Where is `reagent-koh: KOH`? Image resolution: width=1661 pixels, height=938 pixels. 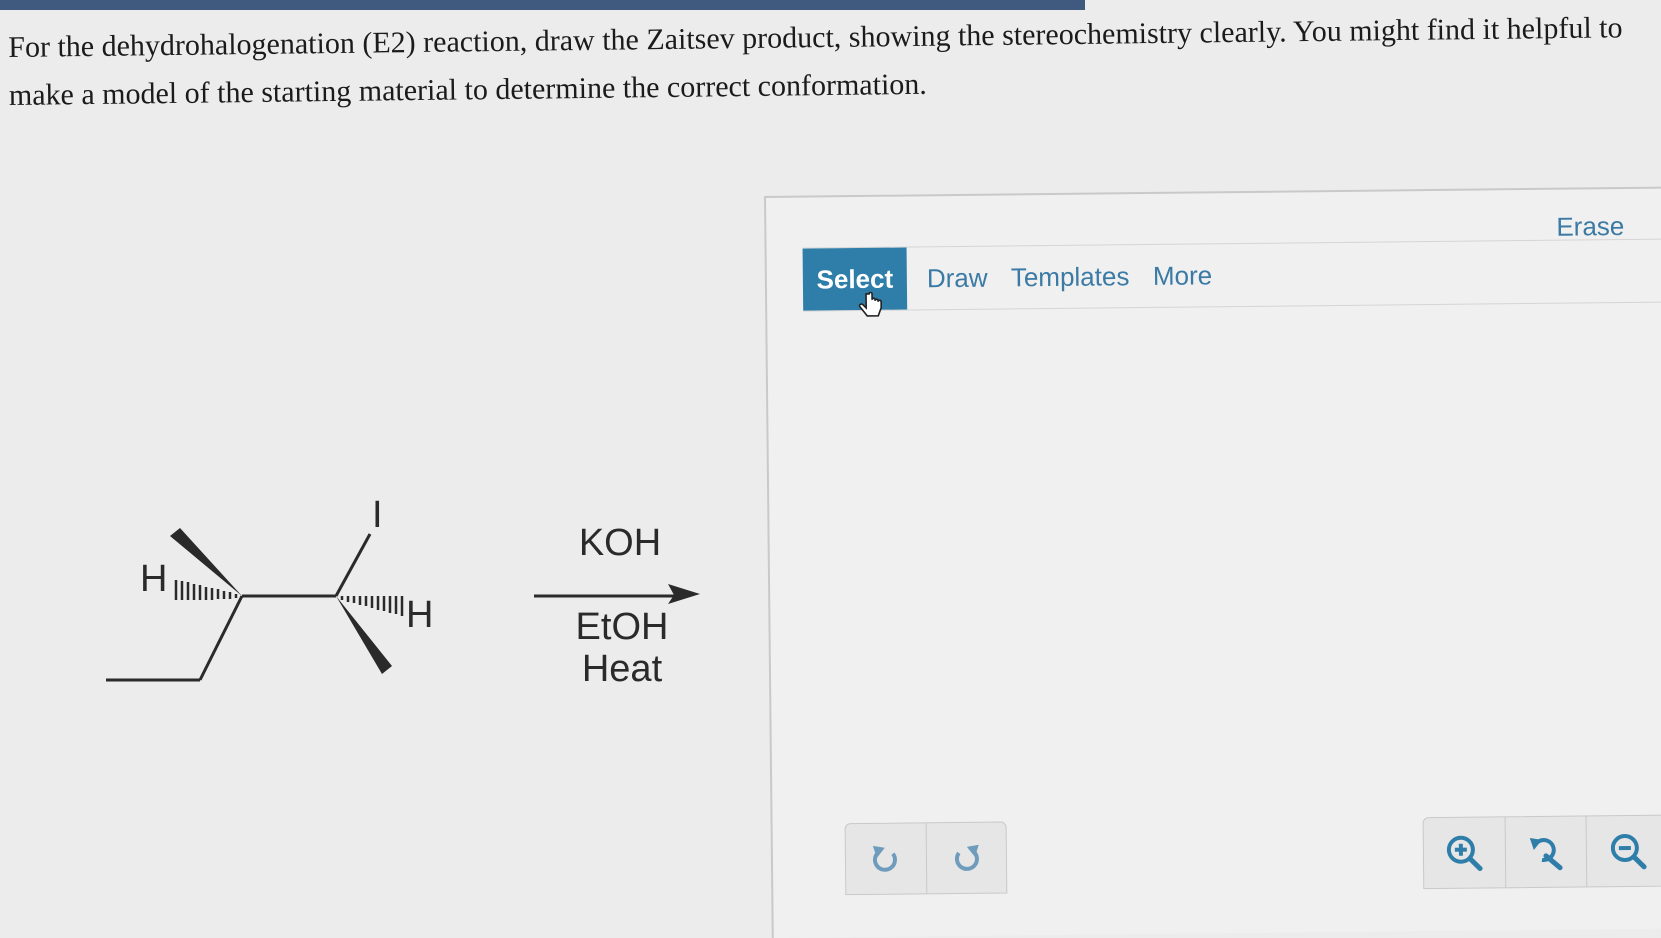
reagent-koh: KOH is located at coordinates (620, 543).